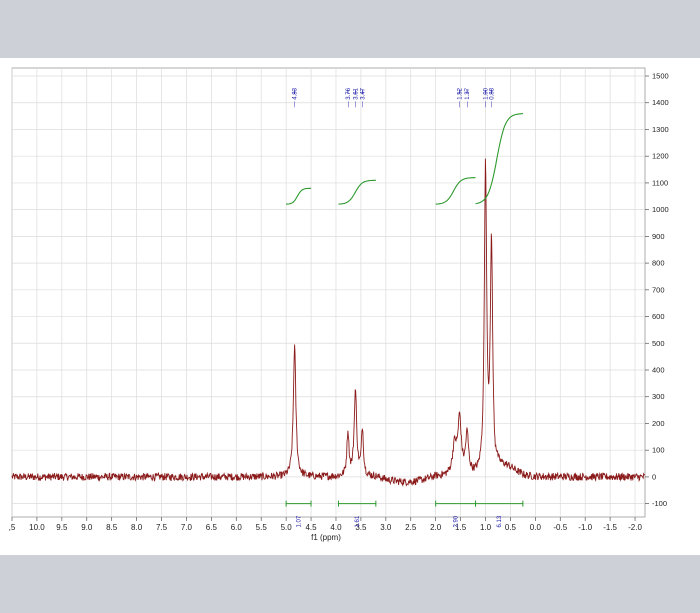  I want to click on x-tick-label: 6.0, so click(237, 527).